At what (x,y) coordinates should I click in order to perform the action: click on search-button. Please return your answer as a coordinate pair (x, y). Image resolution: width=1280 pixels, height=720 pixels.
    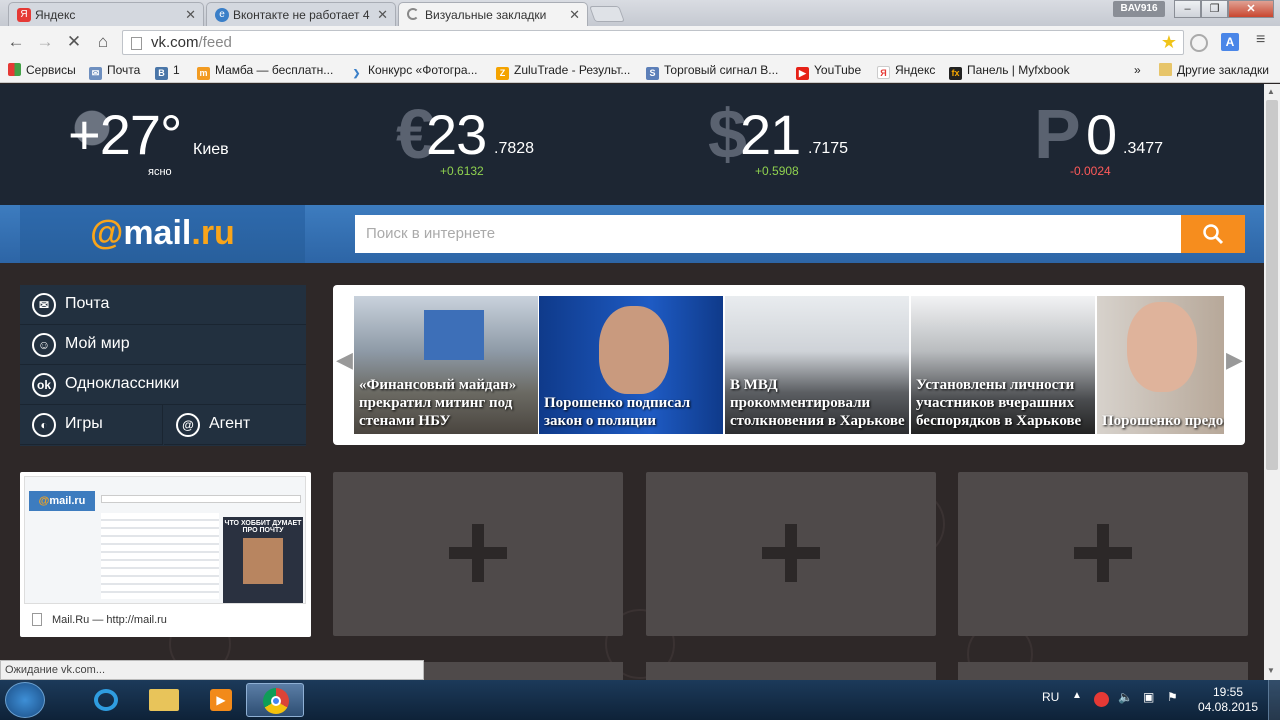
    Looking at the image, I should click on (1213, 234).